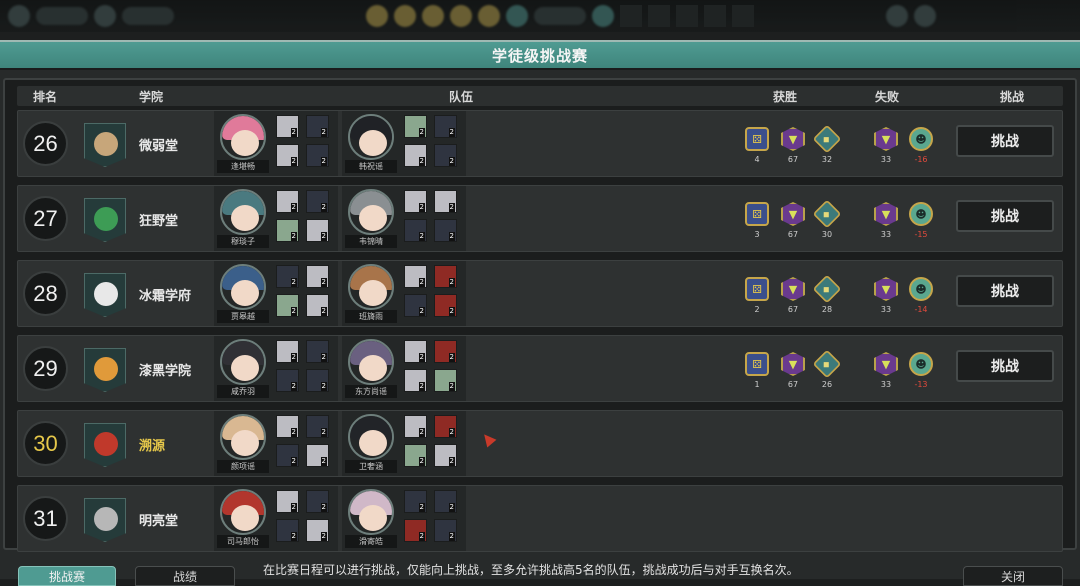  Describe the element at coordinates (1013, 576) in the screenshot. I see `close-button: 关闭` at that location.